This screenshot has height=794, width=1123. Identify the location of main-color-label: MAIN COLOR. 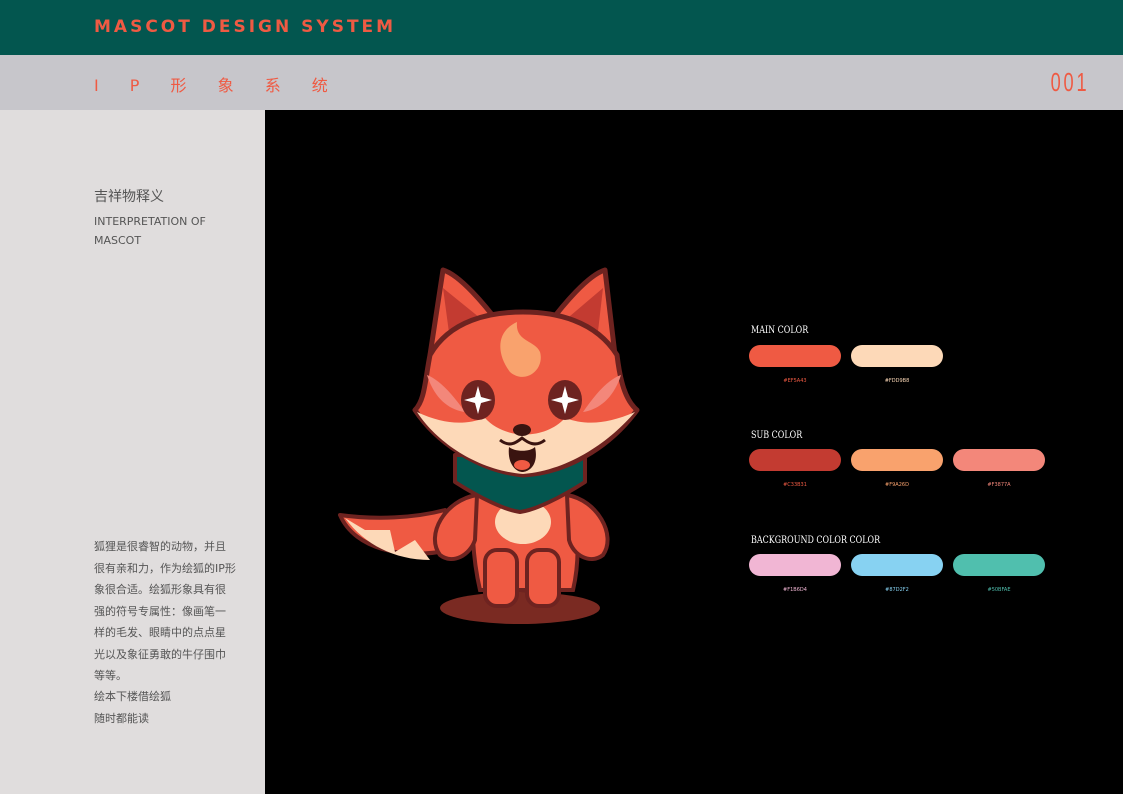
(780, 330).